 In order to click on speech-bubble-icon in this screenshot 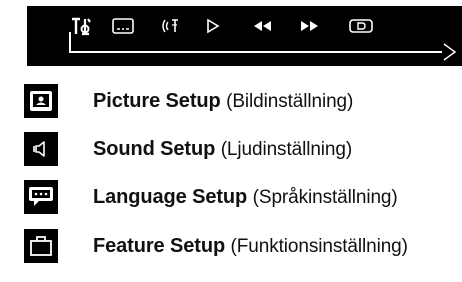, I will do `click(41, 197)`.